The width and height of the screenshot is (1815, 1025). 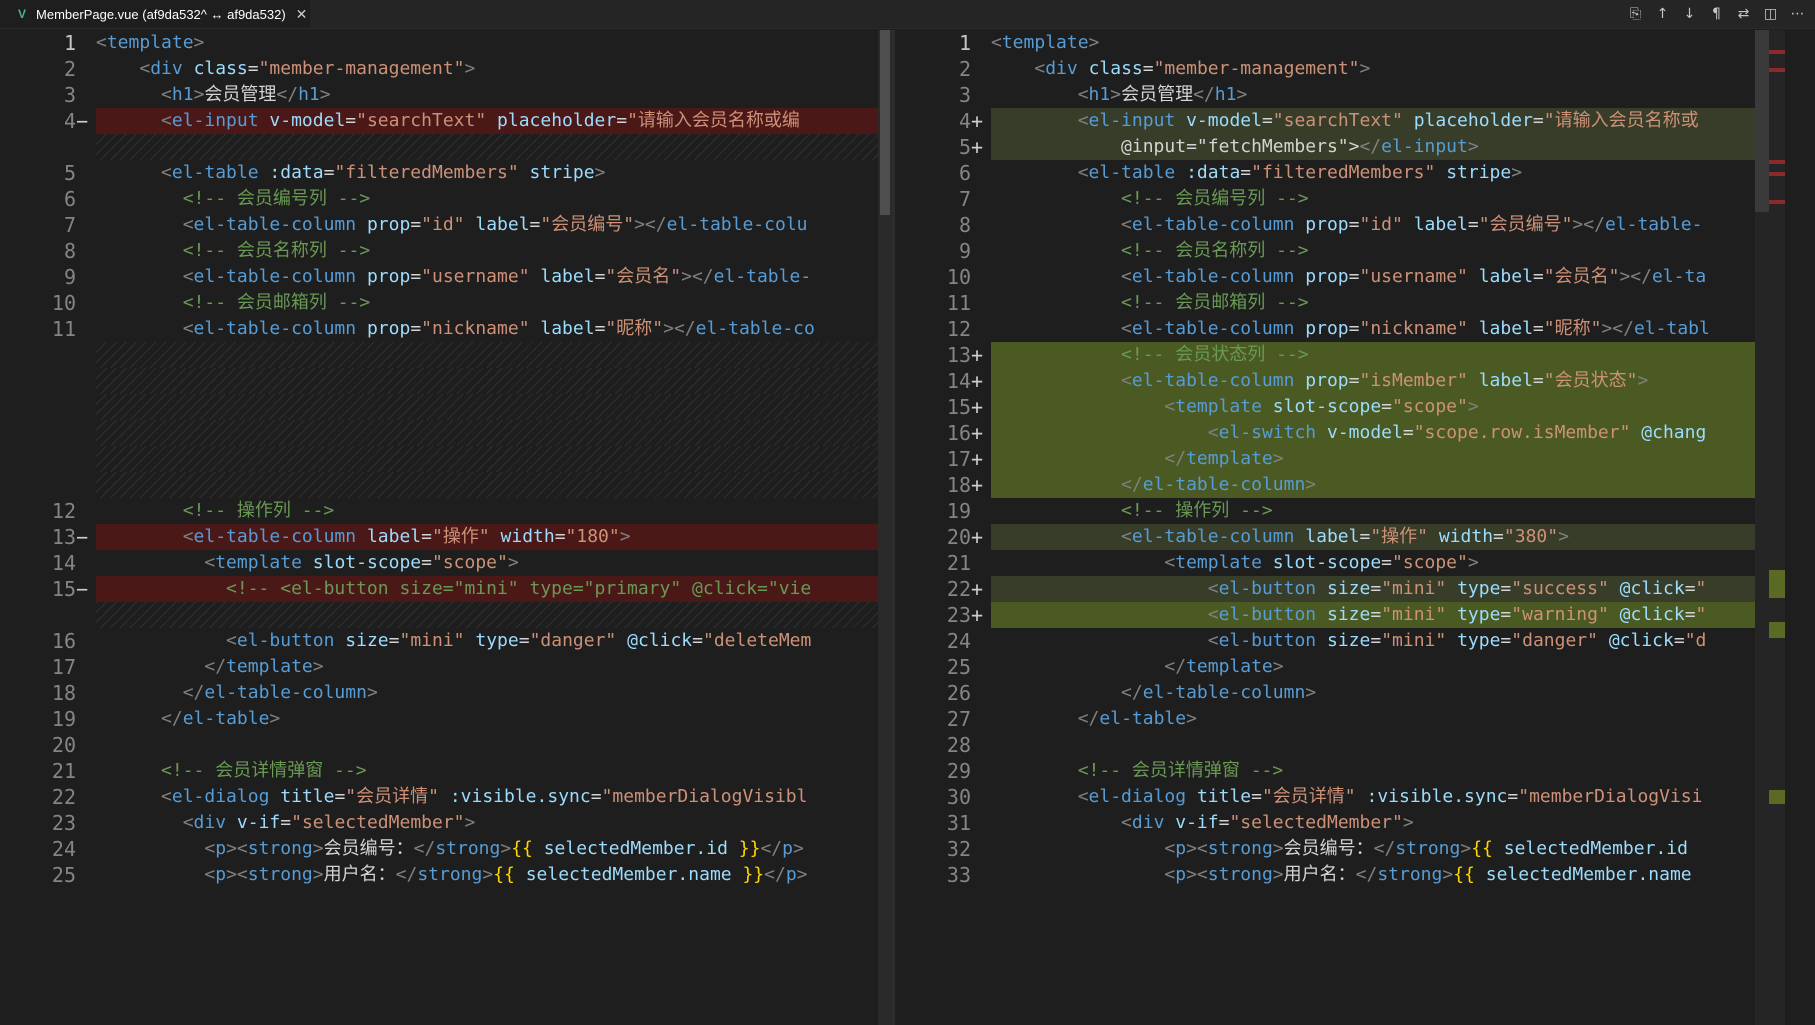 I want to click on line-number-text: 23, so click(x=958, y=615).